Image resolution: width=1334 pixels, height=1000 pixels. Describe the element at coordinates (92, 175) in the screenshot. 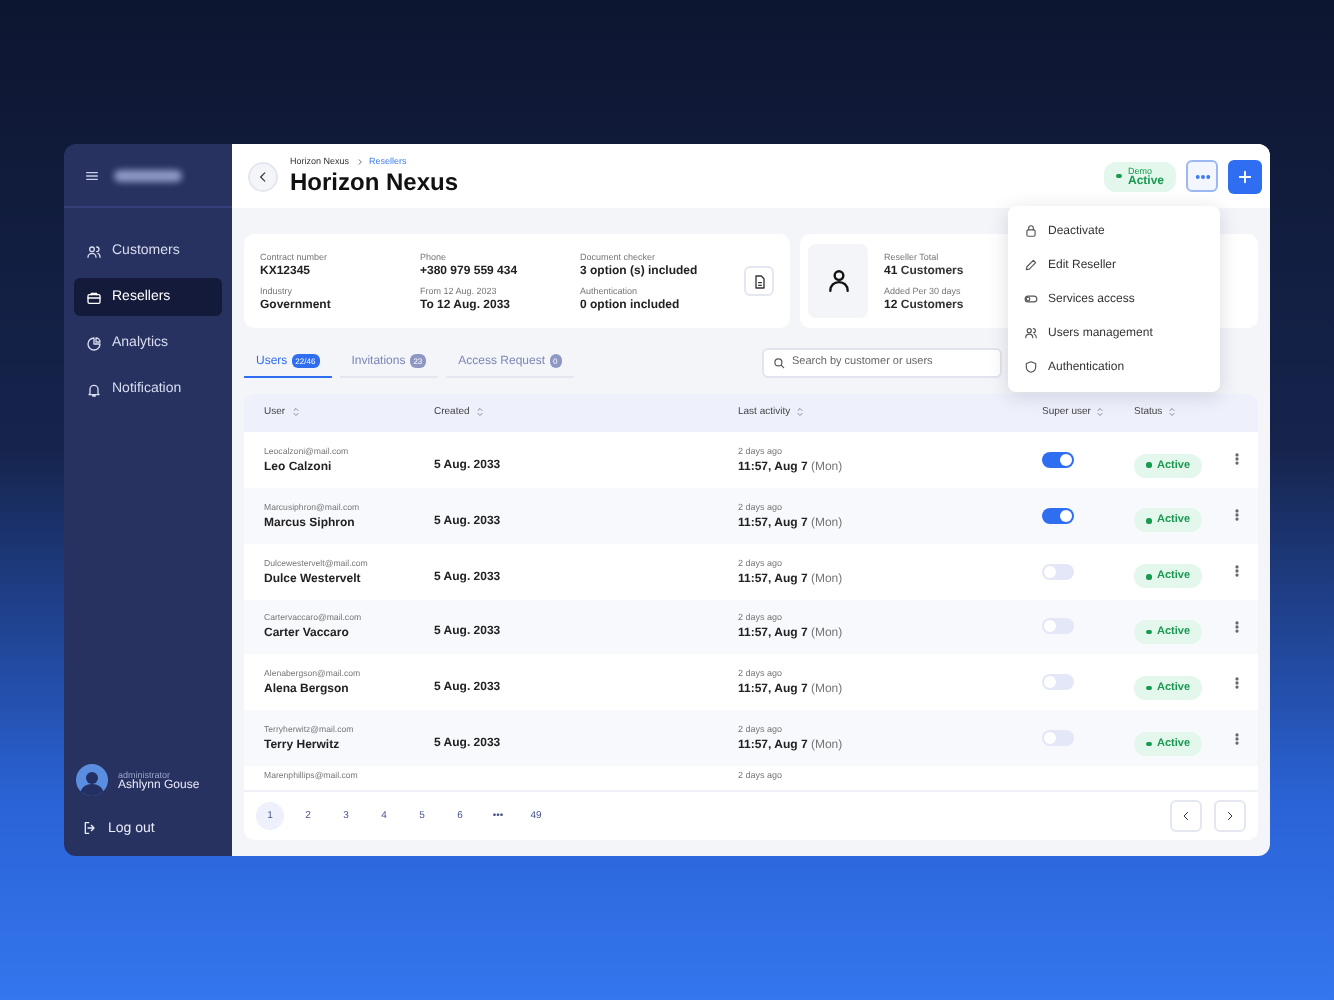

I see `menu-icon` at that location.